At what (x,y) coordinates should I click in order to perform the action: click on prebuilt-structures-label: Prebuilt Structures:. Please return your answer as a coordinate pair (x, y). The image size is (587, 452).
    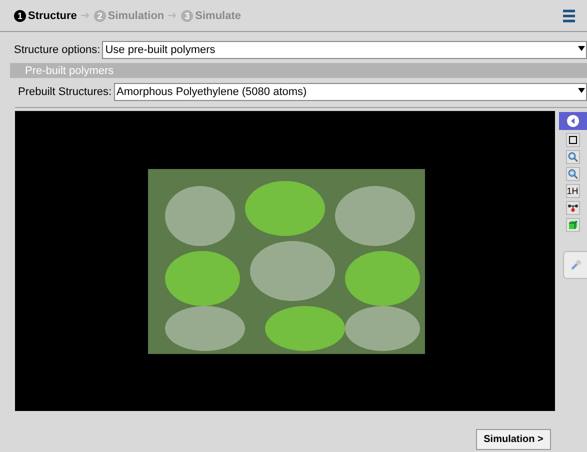
    Looking at the image, I should click on (65, 92).